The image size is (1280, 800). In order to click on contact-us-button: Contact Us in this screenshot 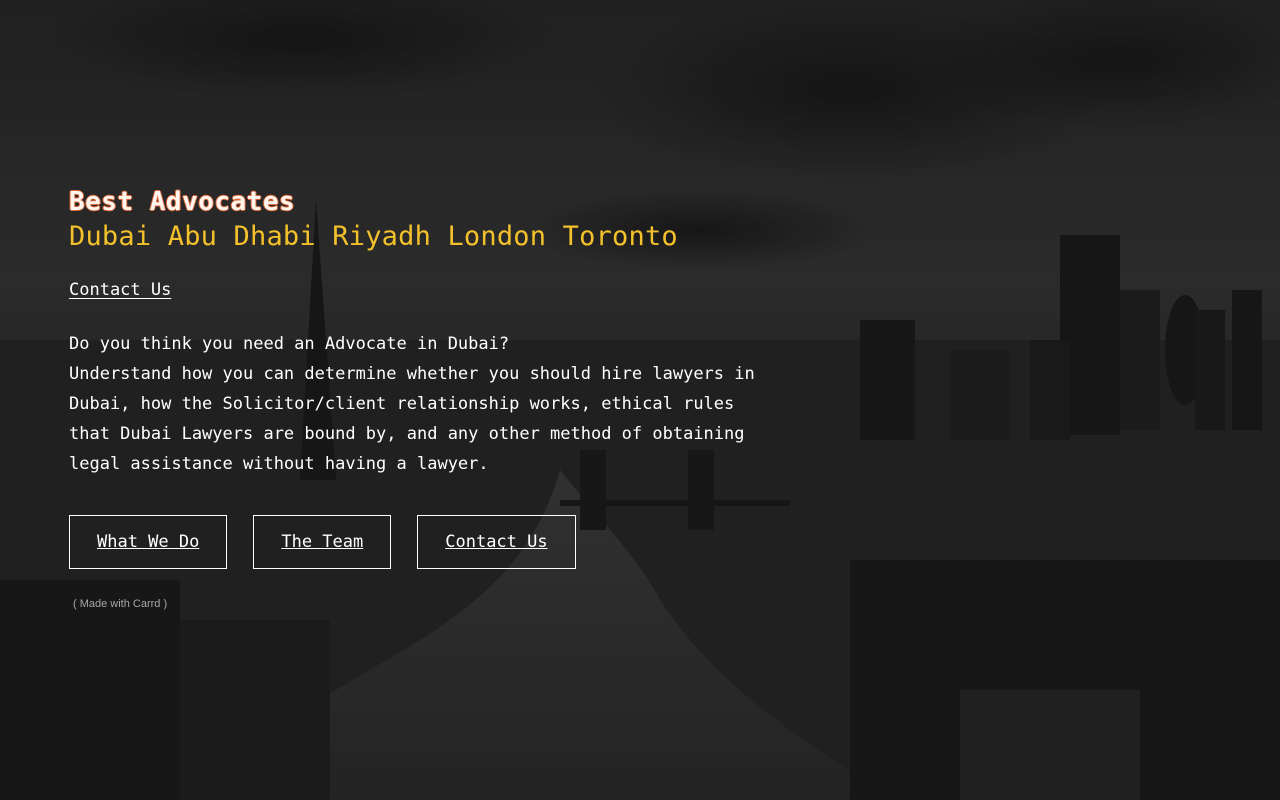, I will do `click(496, 542)`.